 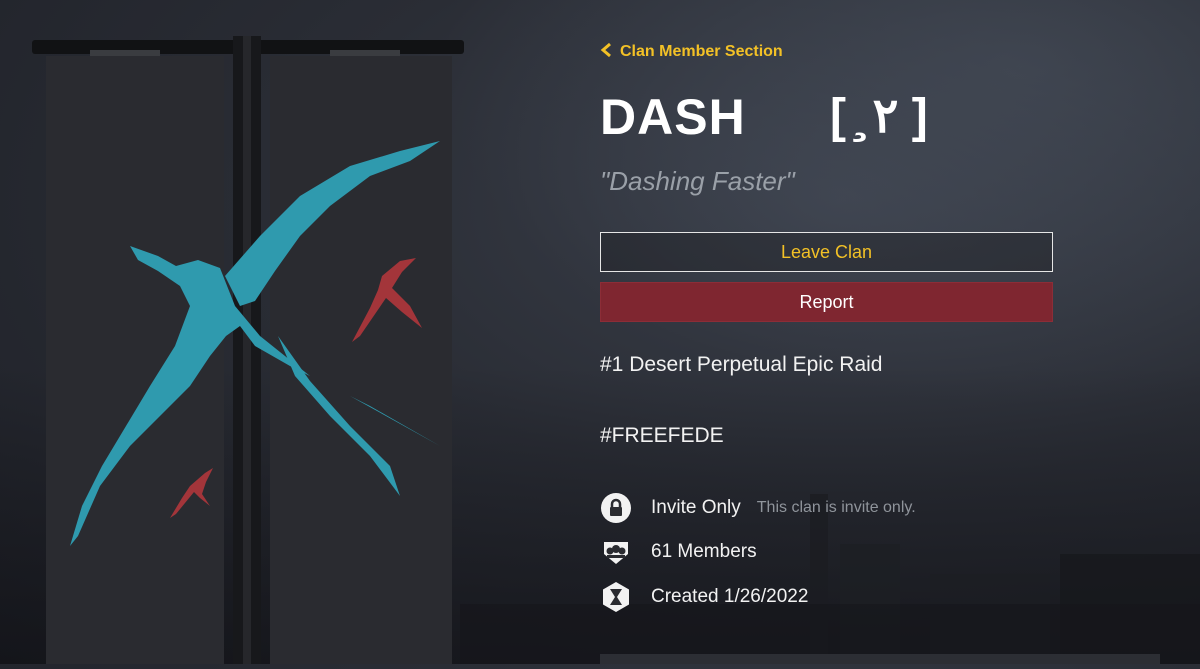 What do you see at coordinates (704, 551) in the screenshot?
I see `members-label: 61 Members` at bounding box center [704, 551].